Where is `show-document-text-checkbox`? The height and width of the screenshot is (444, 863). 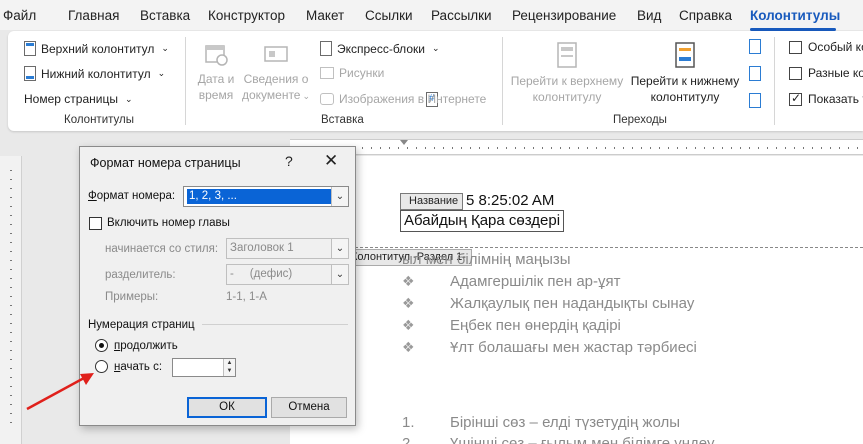
show-document-text-checkbox is located at coordinates (795, 98).